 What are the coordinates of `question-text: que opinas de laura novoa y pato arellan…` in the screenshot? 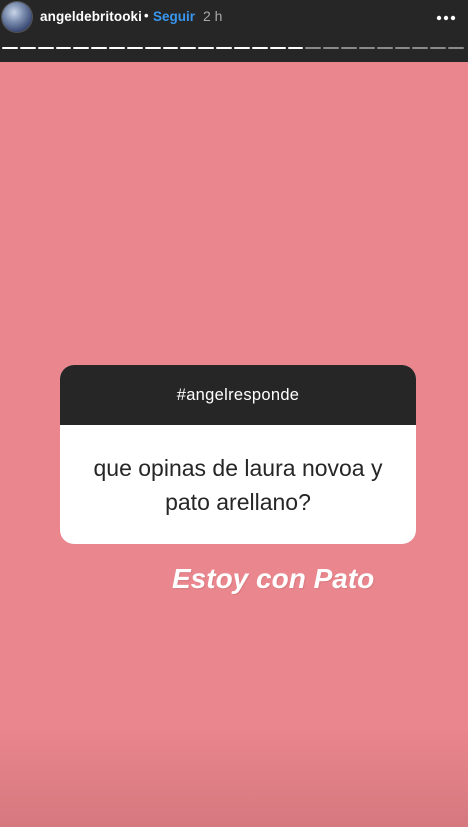 It's located at (238, 484).